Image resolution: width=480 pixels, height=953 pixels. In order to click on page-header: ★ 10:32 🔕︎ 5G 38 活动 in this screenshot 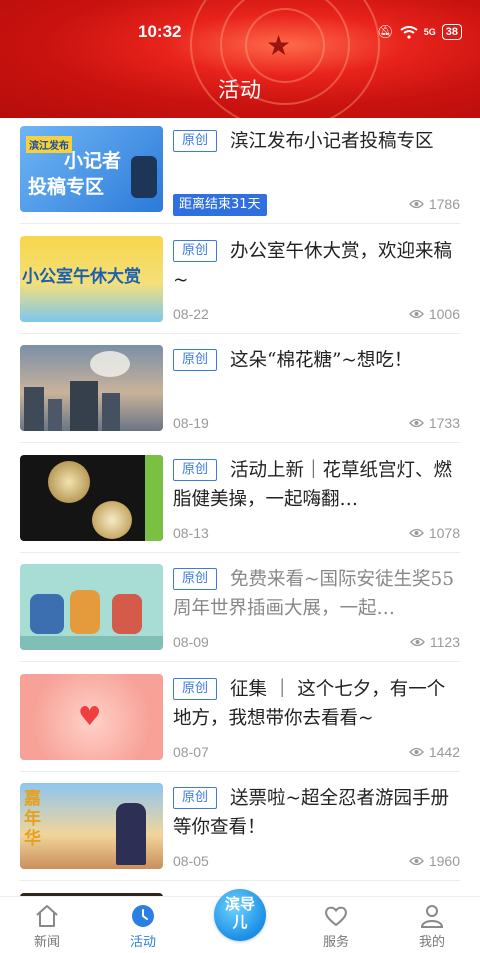, I will do `click(240, 59)`.